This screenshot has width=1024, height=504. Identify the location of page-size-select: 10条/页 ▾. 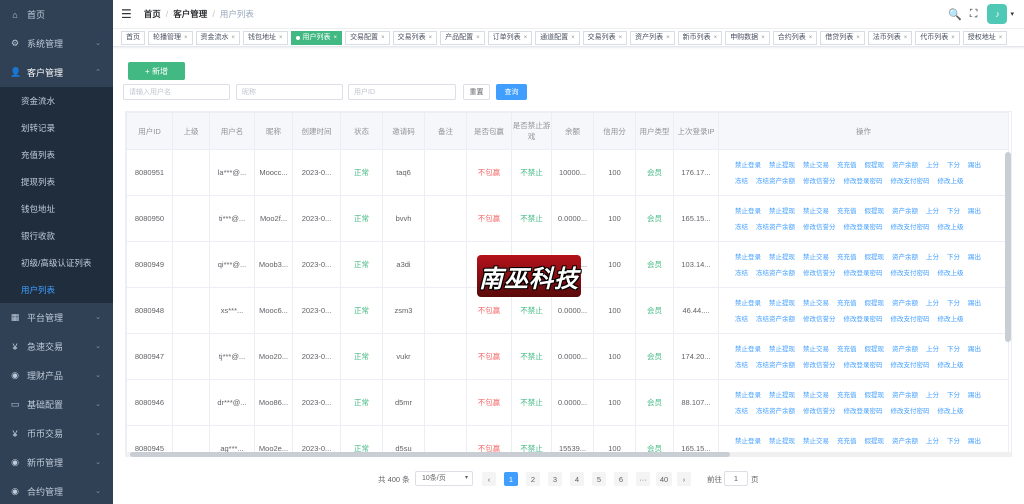
(444, 478).